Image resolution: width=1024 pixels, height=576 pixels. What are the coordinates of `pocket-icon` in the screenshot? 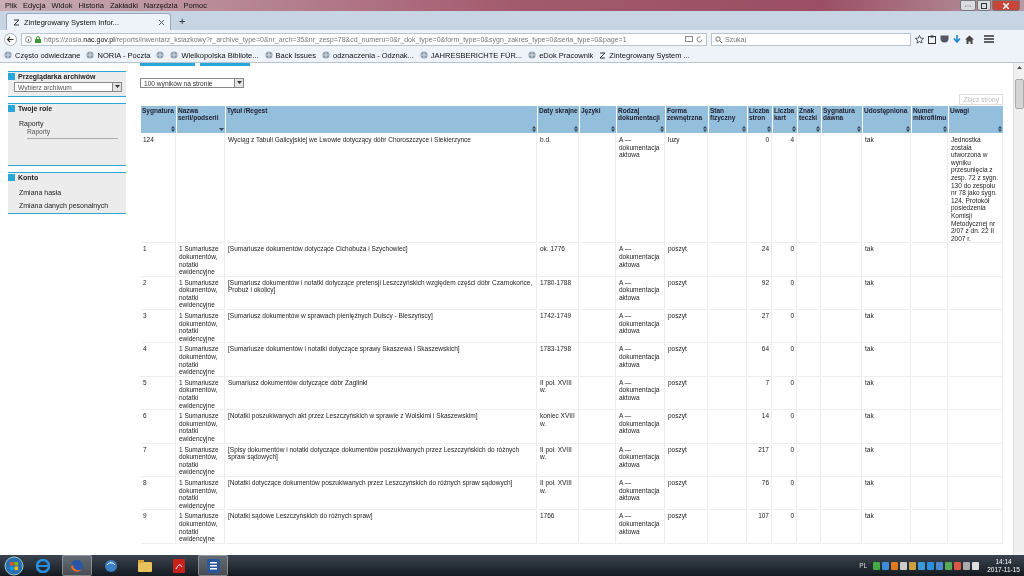 It's located at (944, 39).